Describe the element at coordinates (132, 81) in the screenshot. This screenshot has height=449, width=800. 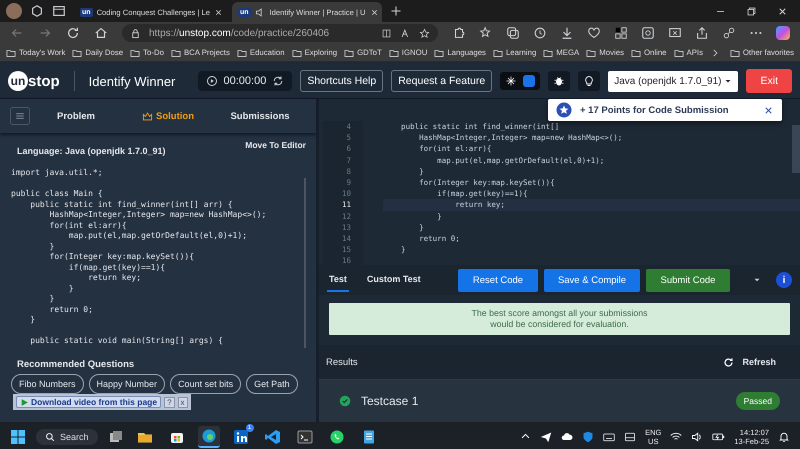
I see `problem-title: Identify Winner` at that location.